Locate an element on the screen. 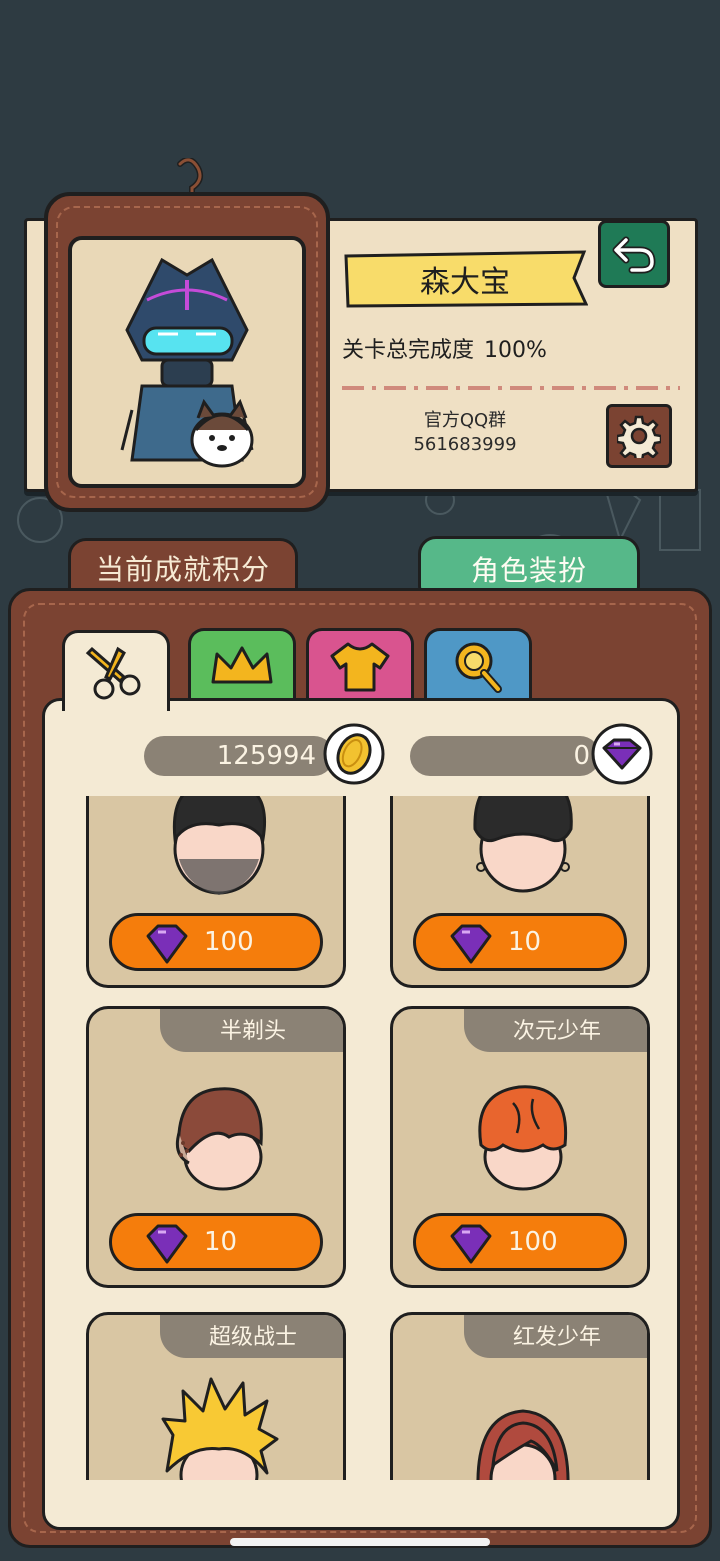 The width and height of the screenshot is (720, 1561). coin-balance: 125994 is located at coordinates (239, 756).